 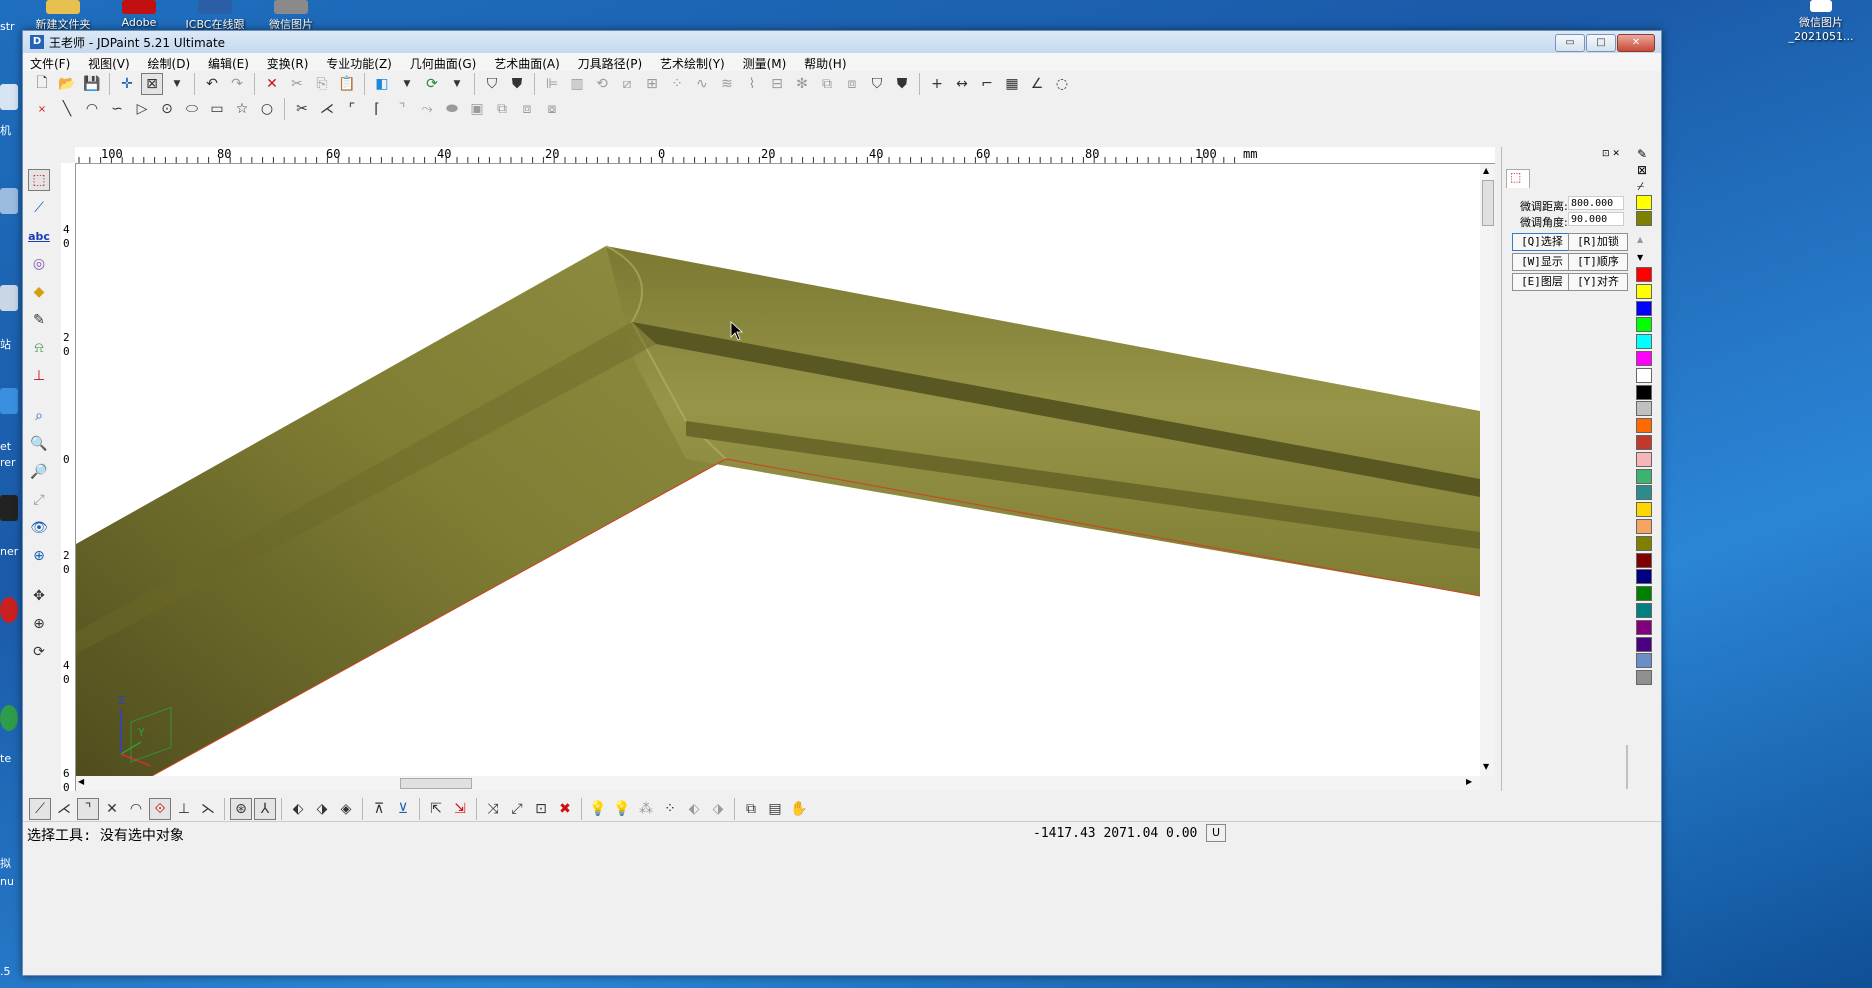 I want to click on join-icon: ⧉, so click(x=502, y=109).